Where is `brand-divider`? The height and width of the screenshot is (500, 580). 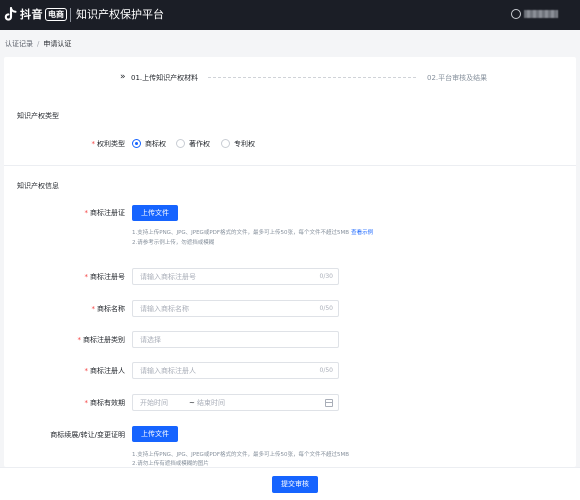 brand-divider is located at coordinates (70, 15).